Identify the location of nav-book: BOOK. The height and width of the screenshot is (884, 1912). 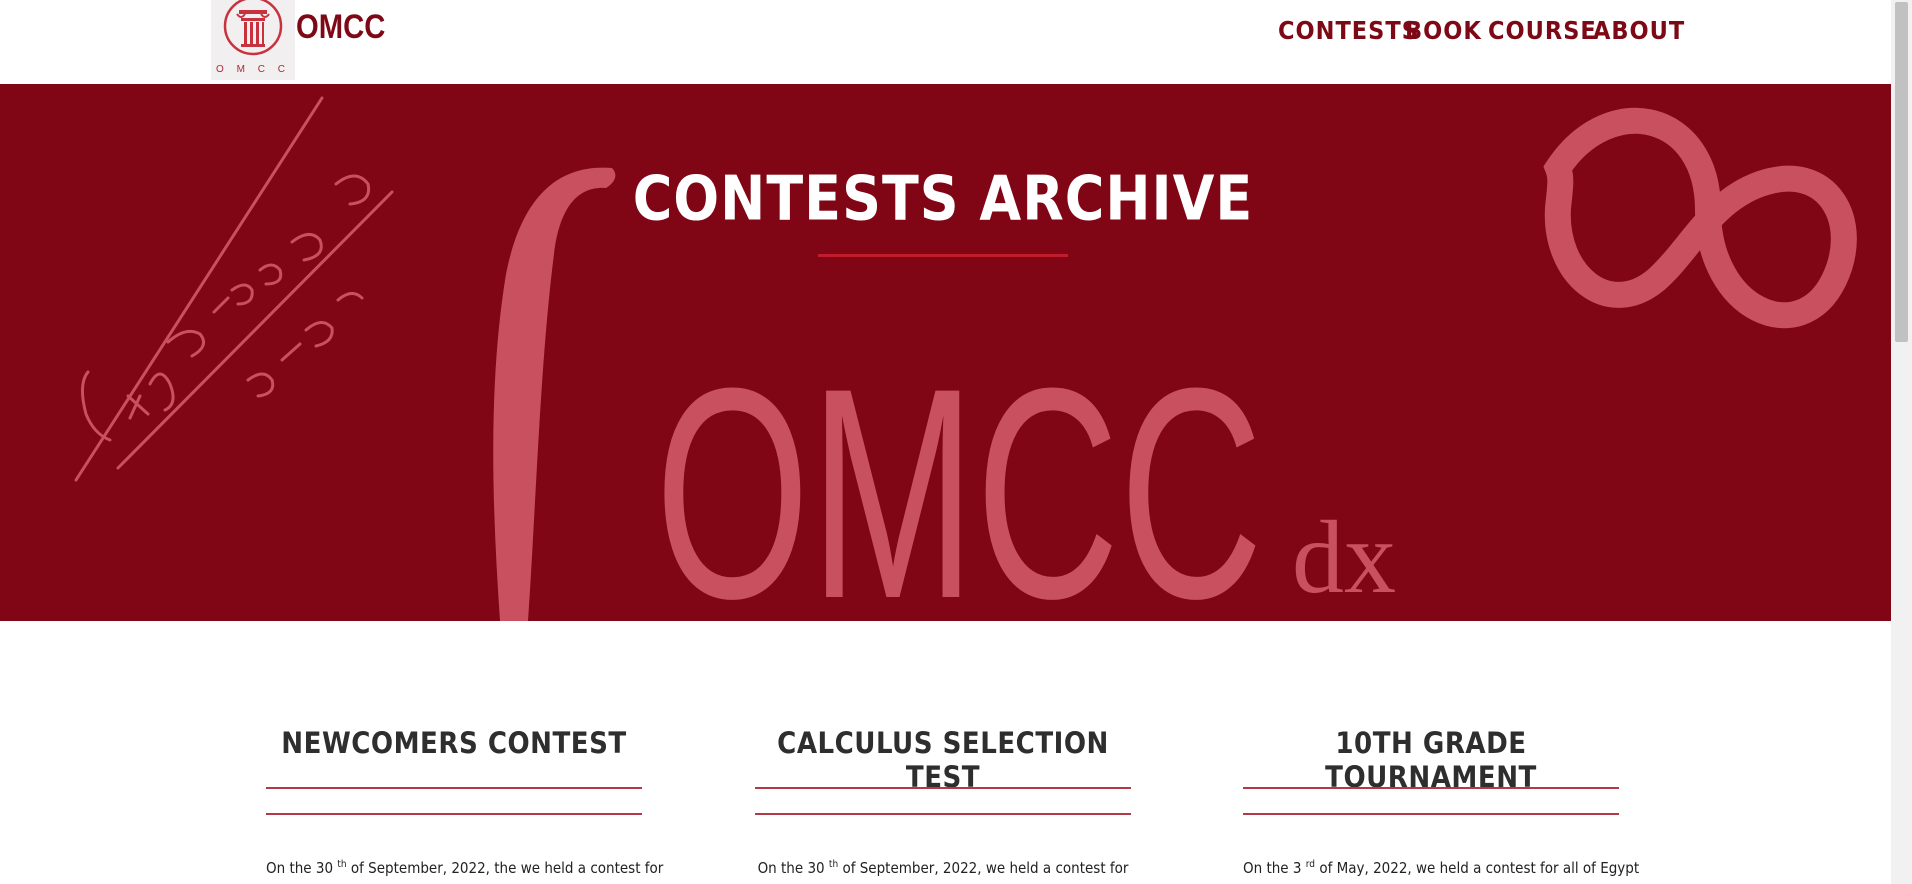
(1443, 30).